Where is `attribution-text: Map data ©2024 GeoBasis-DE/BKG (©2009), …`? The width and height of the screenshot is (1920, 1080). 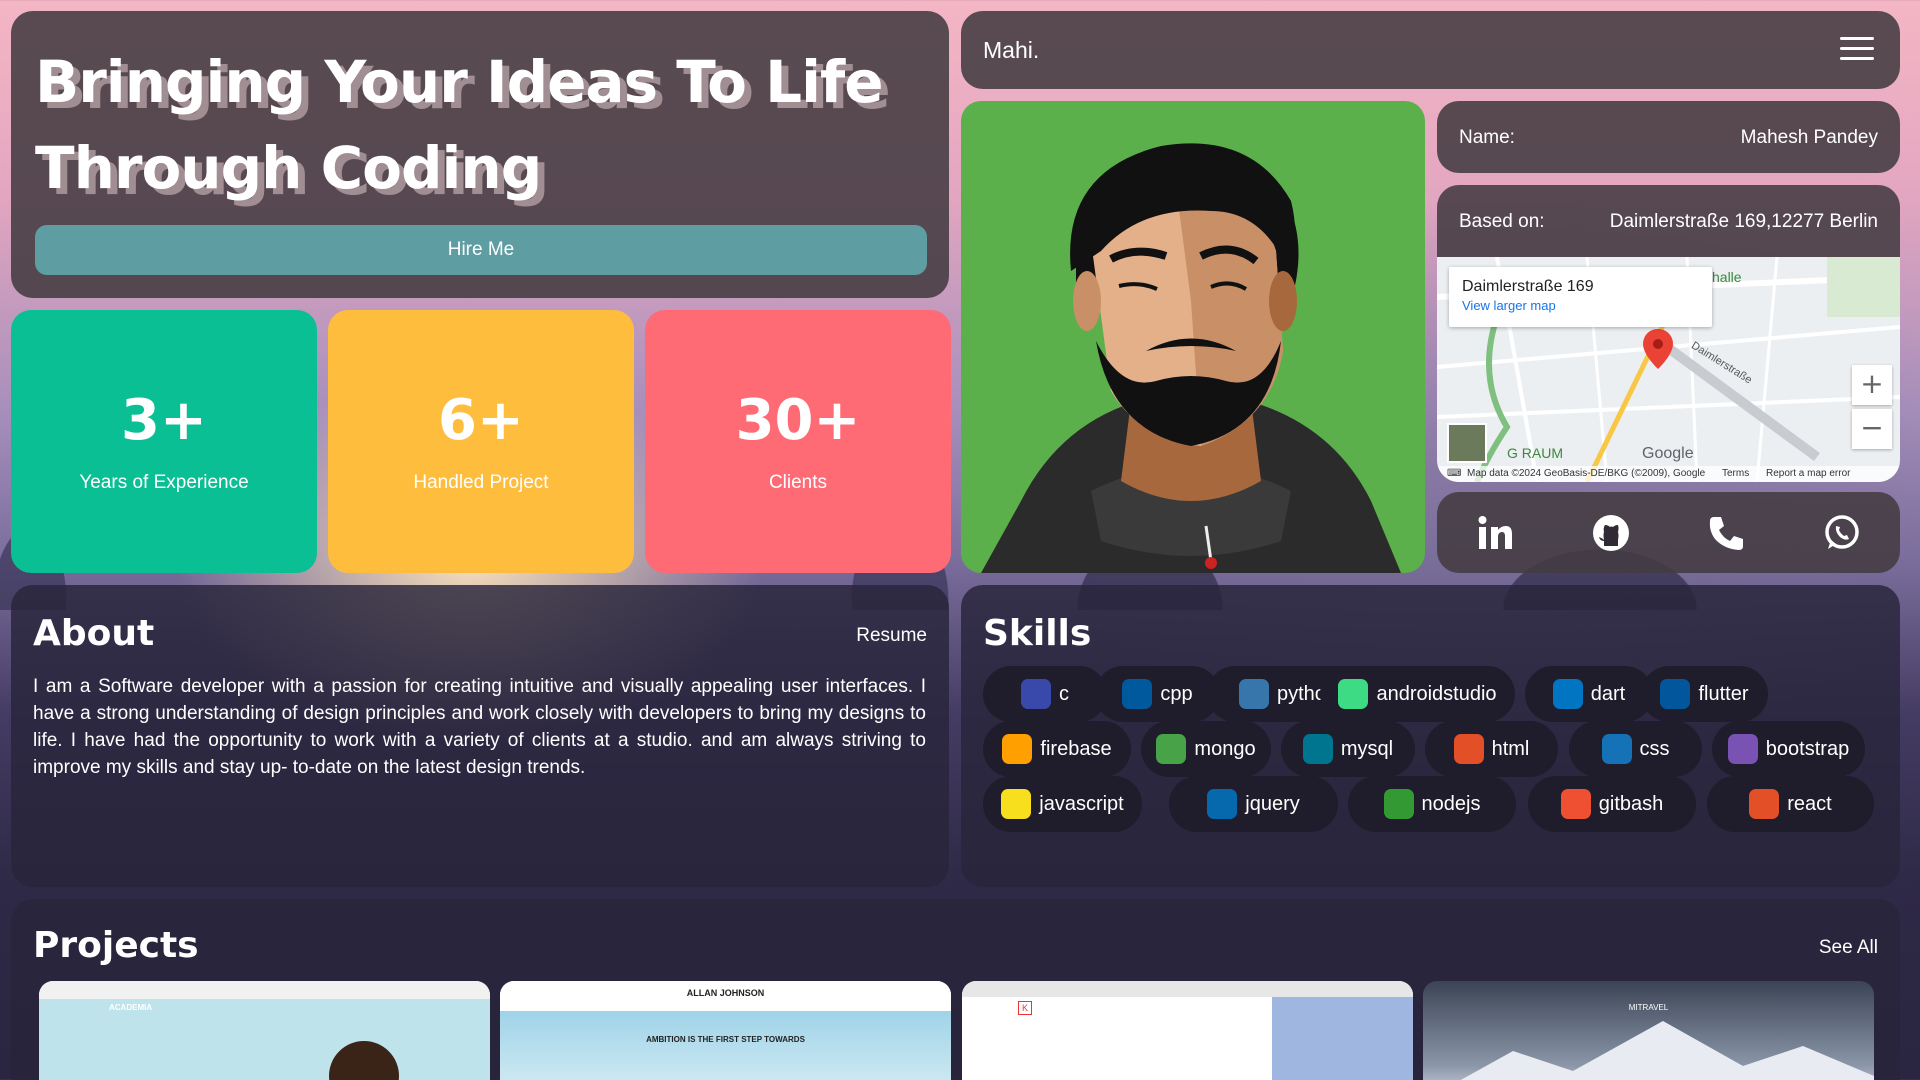
attribution-text: Map data ©2024 GeoBasis-DE/BKG (©2009), … is located at coordinates (1586, 473).